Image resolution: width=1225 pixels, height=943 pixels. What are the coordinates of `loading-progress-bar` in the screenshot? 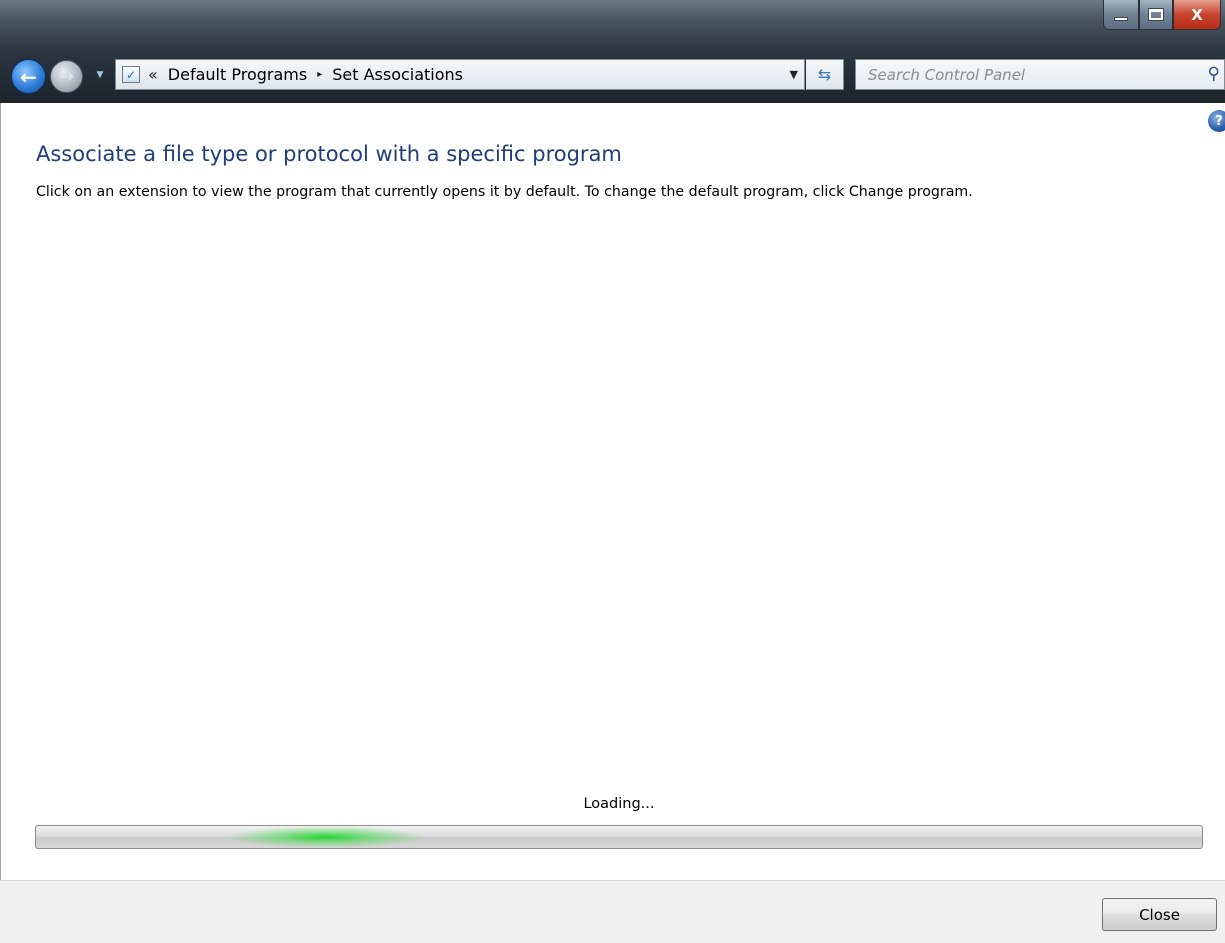 It's located at (619, 837).